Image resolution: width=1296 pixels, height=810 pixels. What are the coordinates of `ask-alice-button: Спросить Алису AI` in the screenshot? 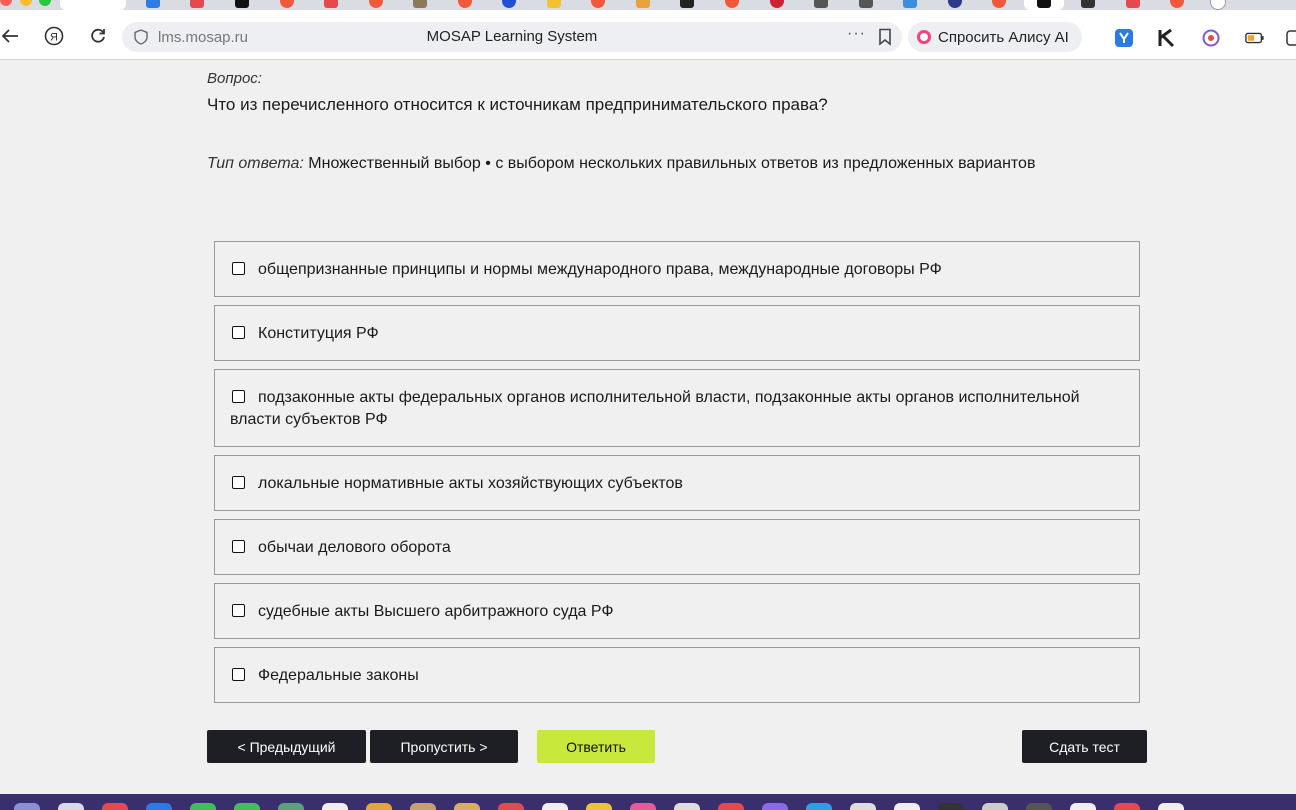 It's located at (995, 37).